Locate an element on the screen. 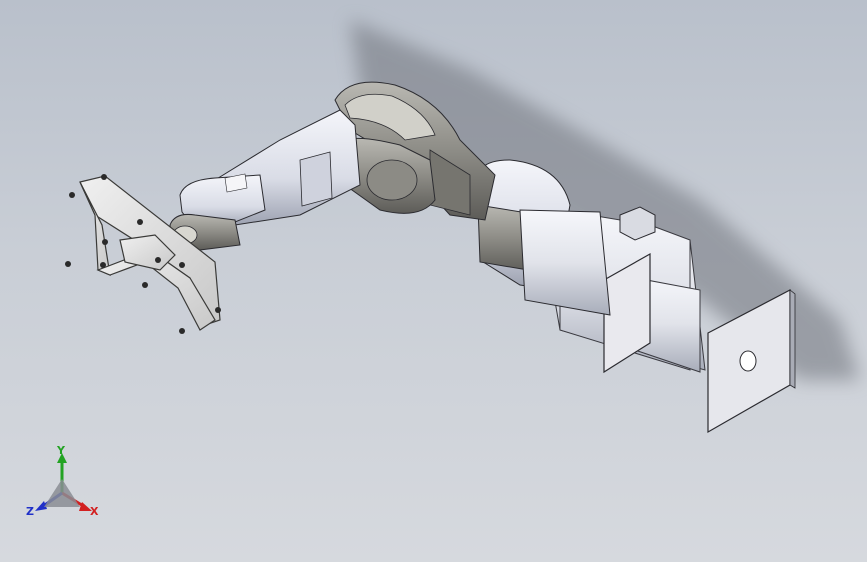 The image size is (867, 562). y-axis-label: Y is located at coordinates (61, 451).